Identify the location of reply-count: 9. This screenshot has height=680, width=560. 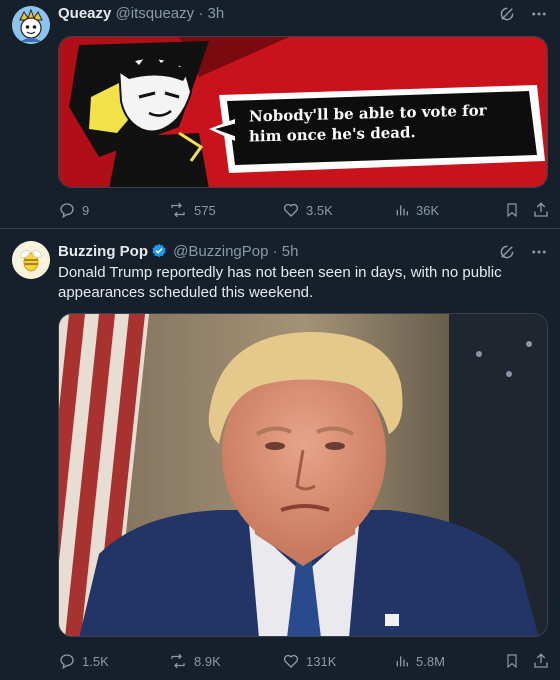
(86, 210).